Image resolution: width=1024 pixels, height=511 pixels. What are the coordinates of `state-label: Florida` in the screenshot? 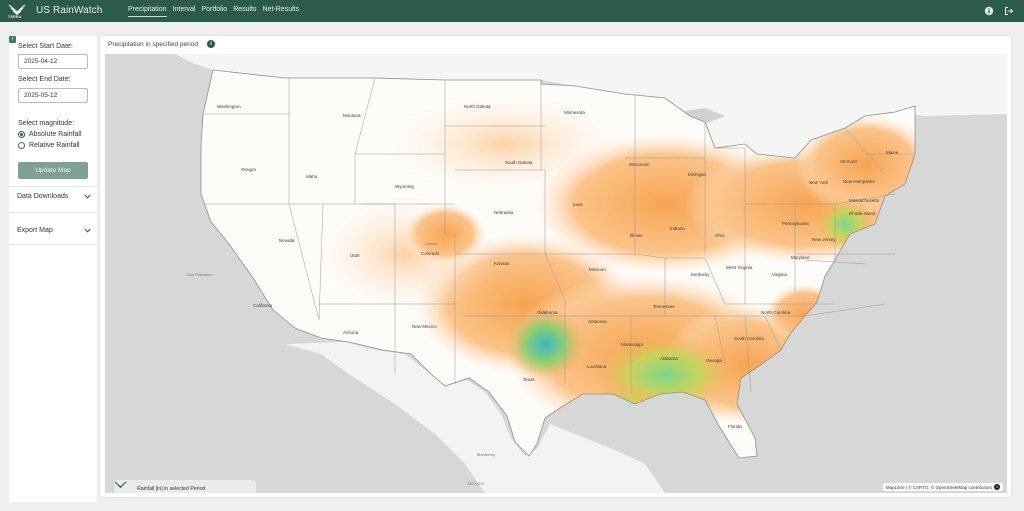 It's located at (735, 426).